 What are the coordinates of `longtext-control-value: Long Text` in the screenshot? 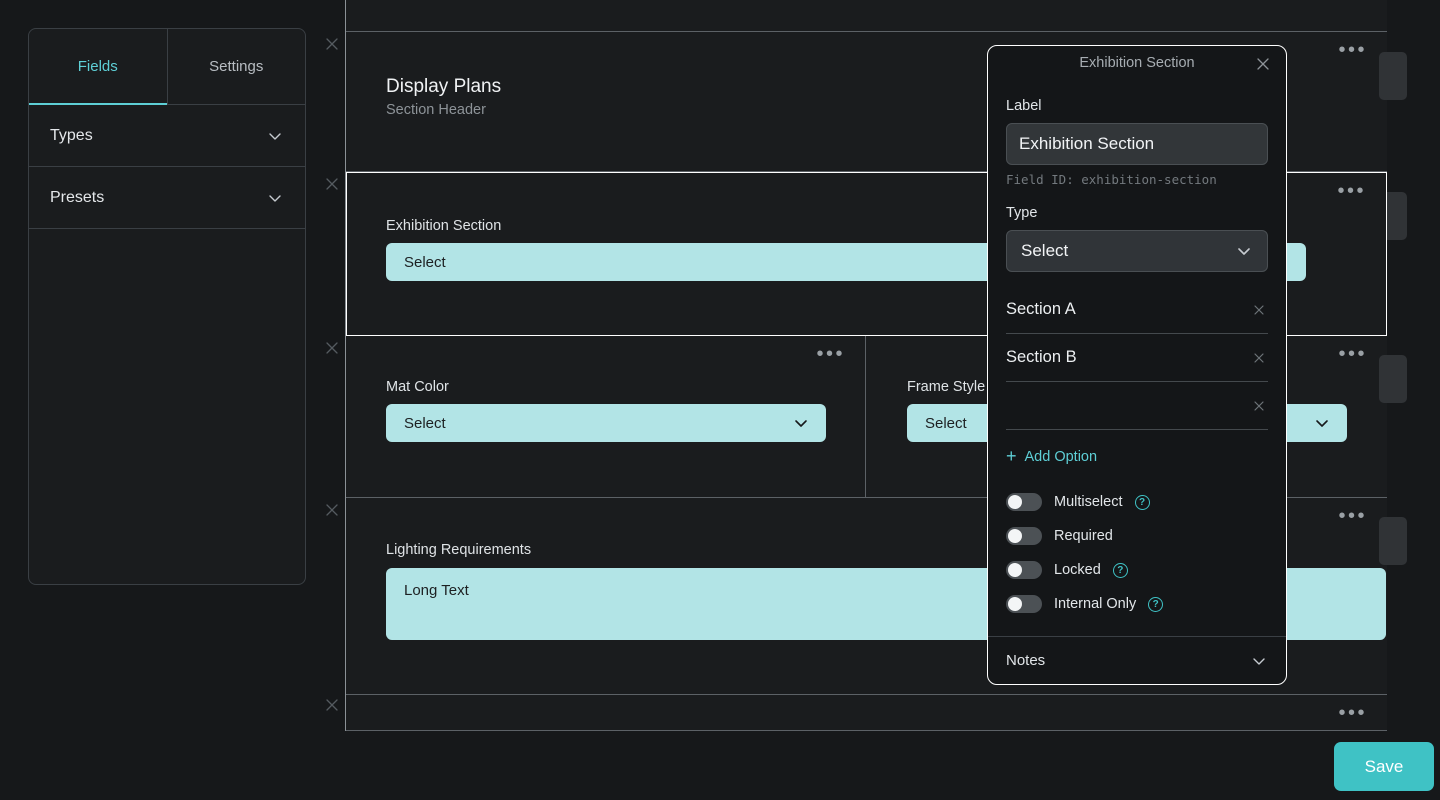 It's located at (436, 590).